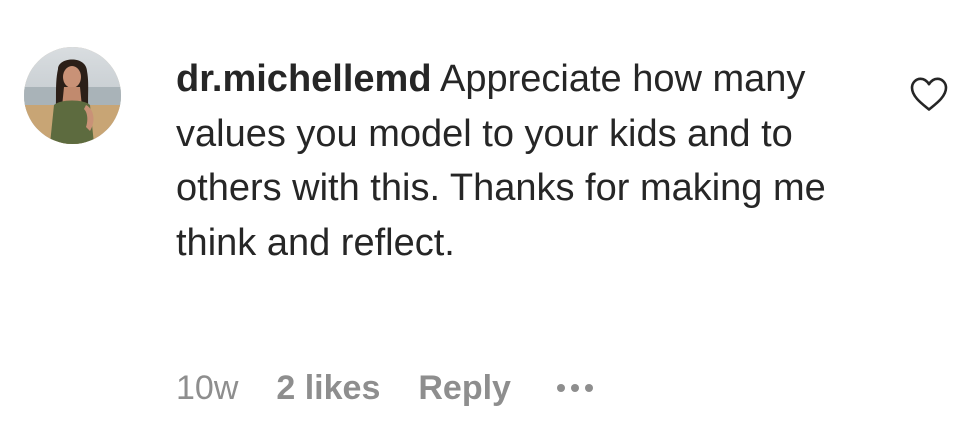  What do you see at coordinates (384, 388) in the screenshot?
I see `comment-meta: 10w 2 likes Reply` at bounding box center [384, 388].